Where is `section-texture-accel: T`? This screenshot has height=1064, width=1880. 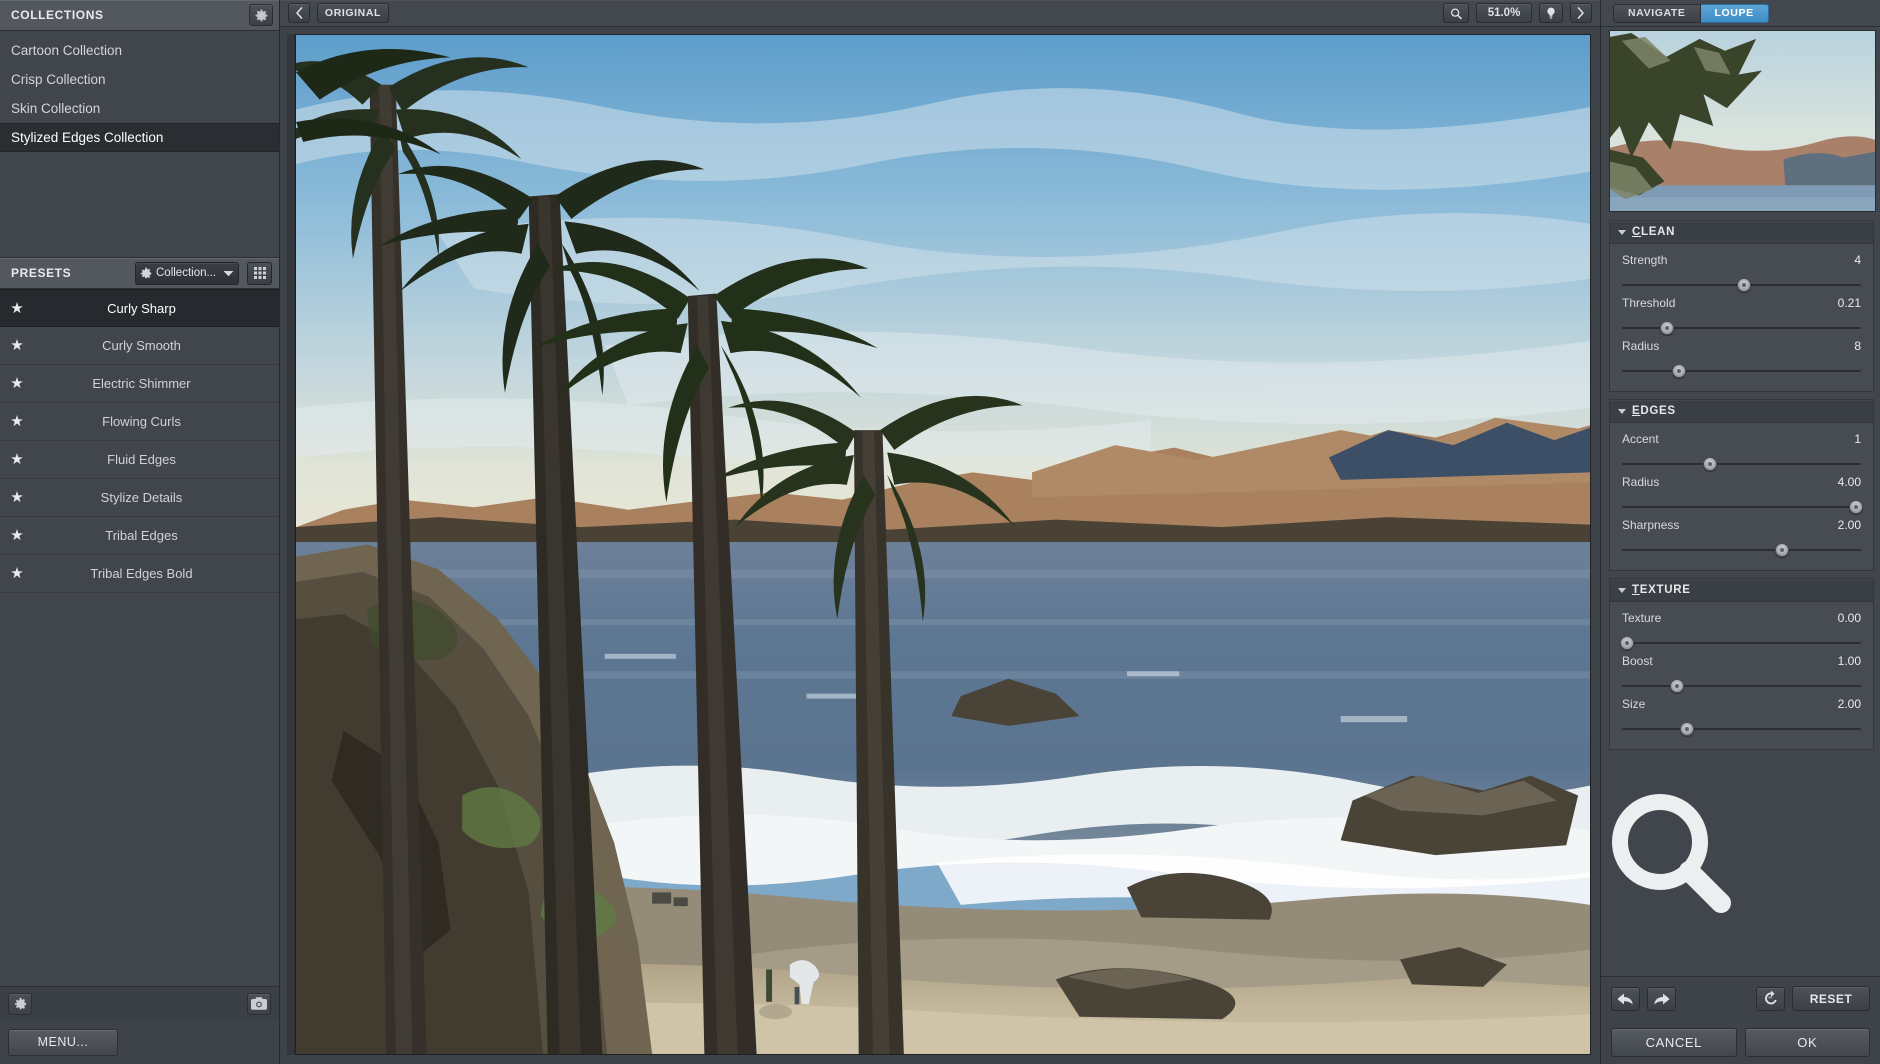
section-texture-accel: T is located at coordinates (1636, 590).